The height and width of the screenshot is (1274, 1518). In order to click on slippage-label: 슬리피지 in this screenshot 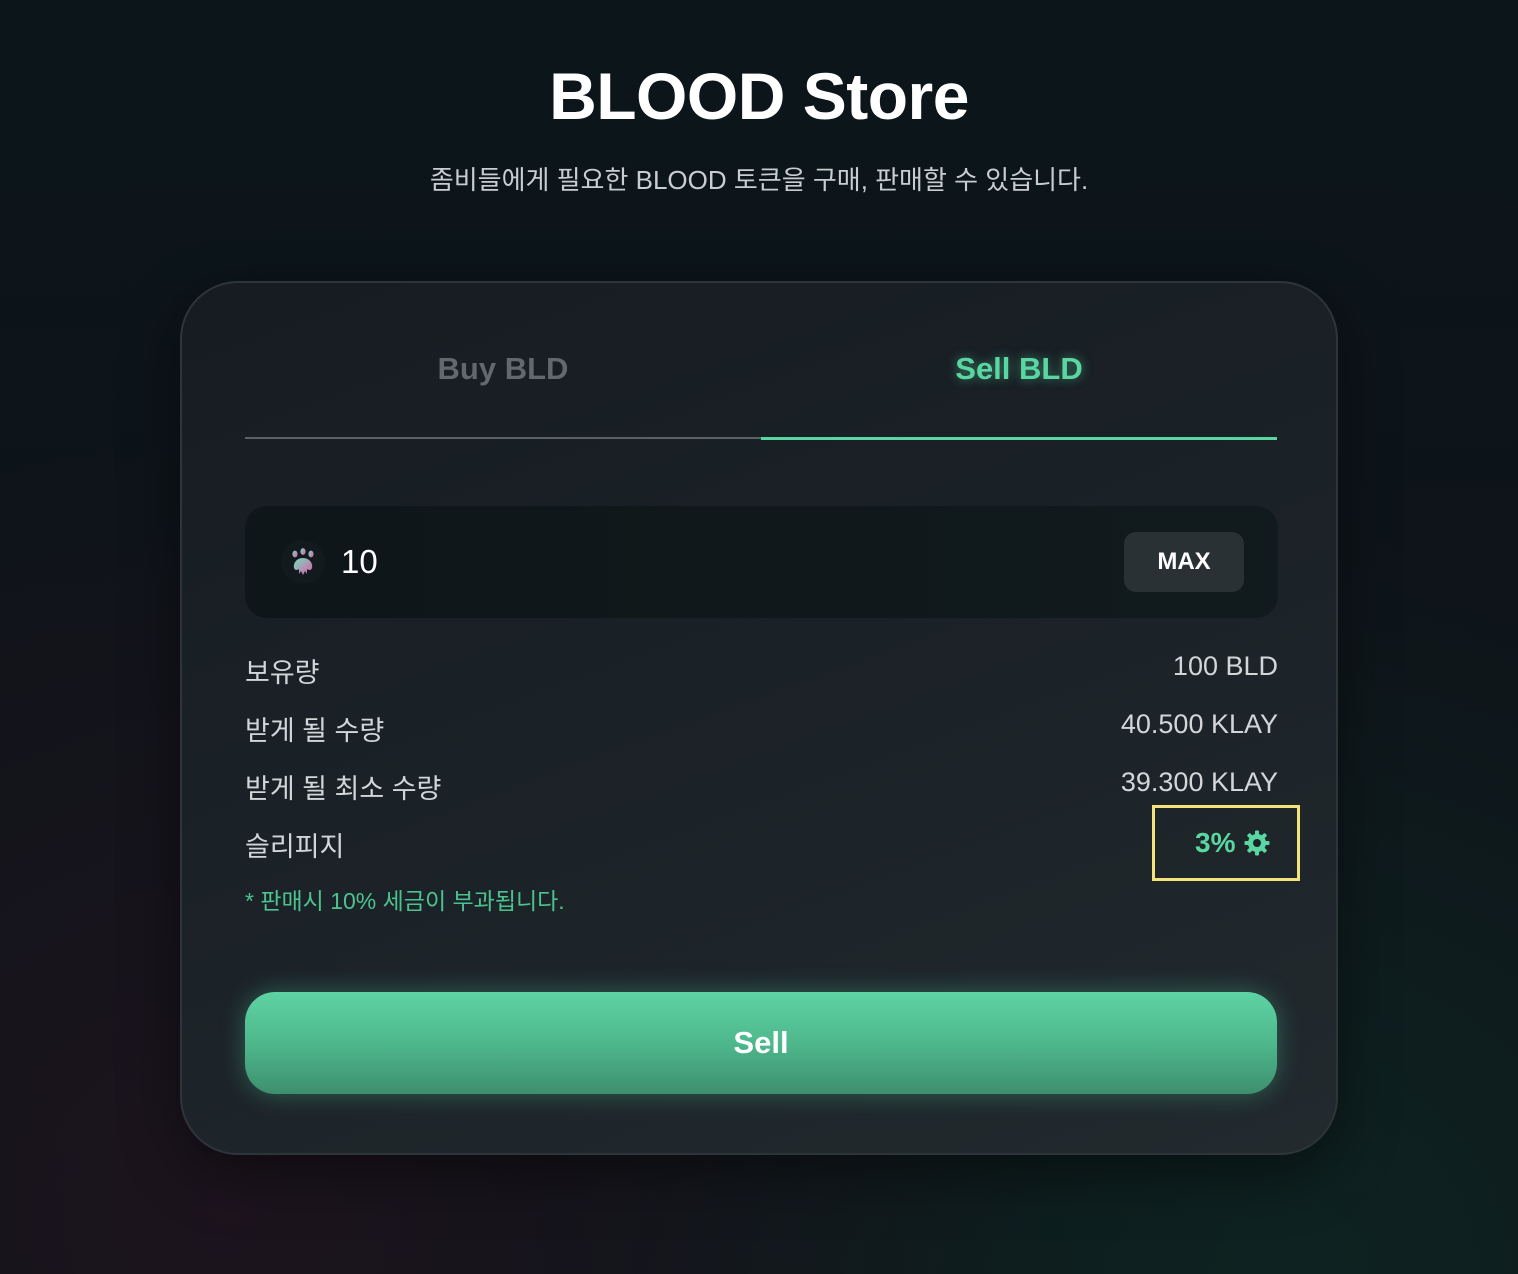, I will do `click(295, 847)`.